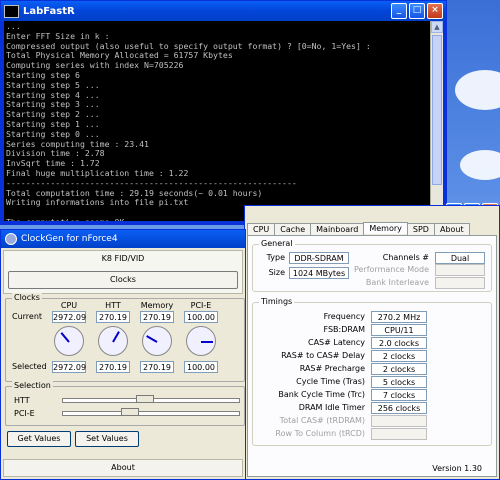  Describe the element at coordinates (123, 468) in the screenshot. I see `about-button: About` at that location.